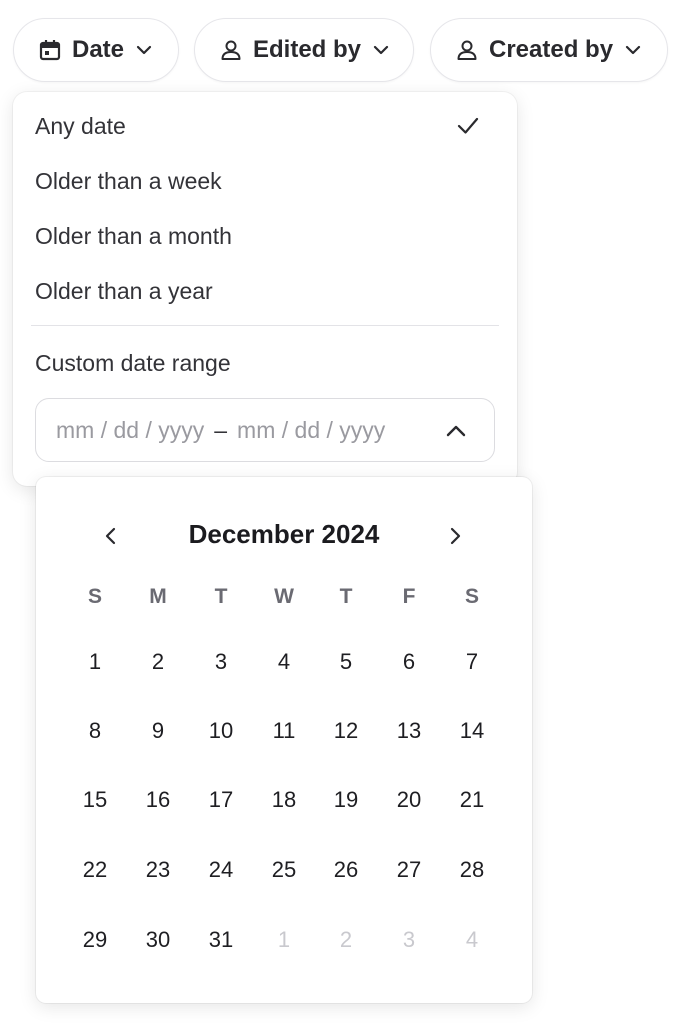 Image resolution: width=691 pixels, height=1024 pixels. Describe the element at coordinates (124, 290) in the screenshot. I see `date-option-label: Older than a year` at that location.